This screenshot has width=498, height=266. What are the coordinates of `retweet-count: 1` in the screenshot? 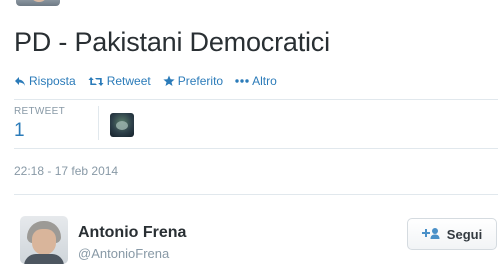 It's located at (39, 131).